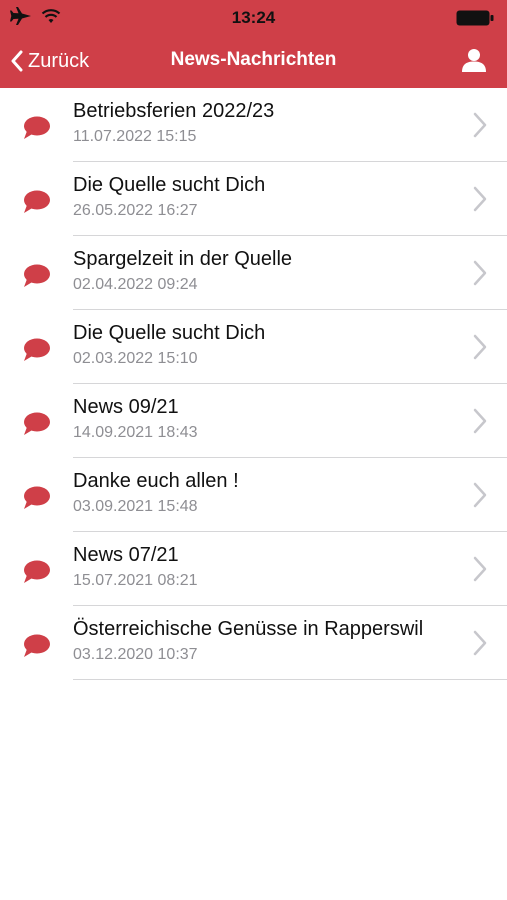  Describe the element at coordinates (253, 495) in the screenshot. I see `news-list-item: Danke euch allen ! 03.09.2021 15:48` at that location.